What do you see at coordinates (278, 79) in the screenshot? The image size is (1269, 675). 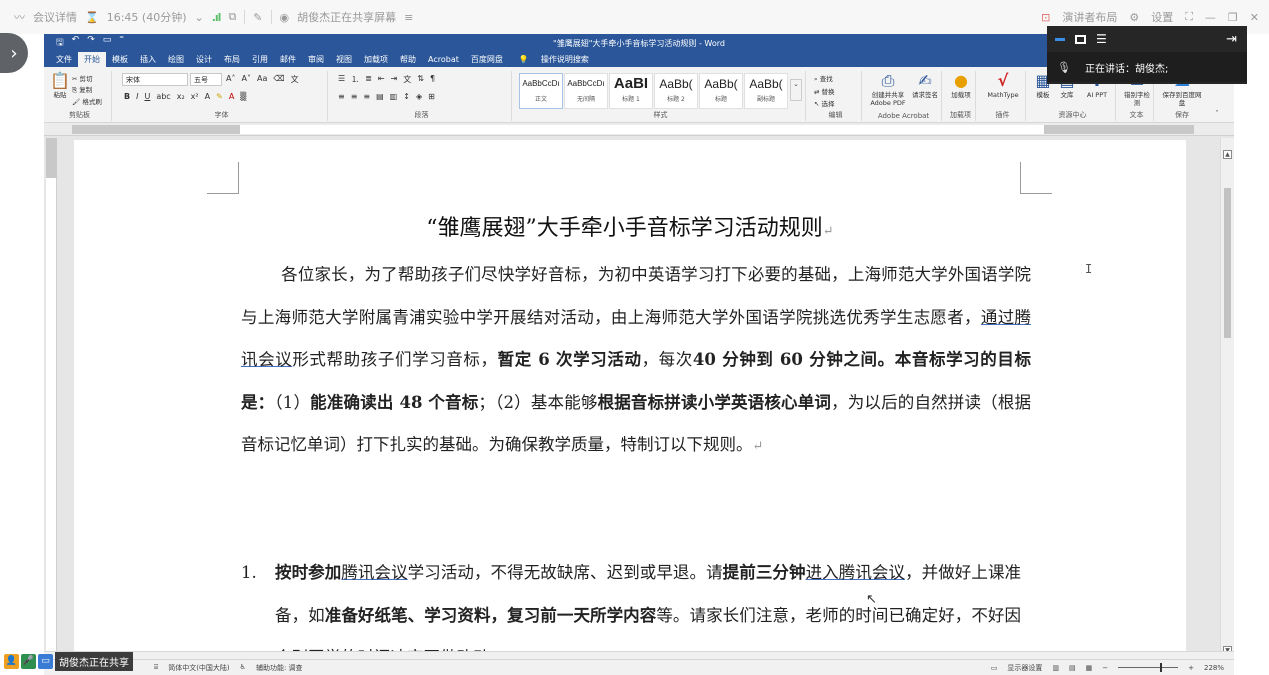 I see `clear-format-icon: ⌫` at bounding box center [278, 79].